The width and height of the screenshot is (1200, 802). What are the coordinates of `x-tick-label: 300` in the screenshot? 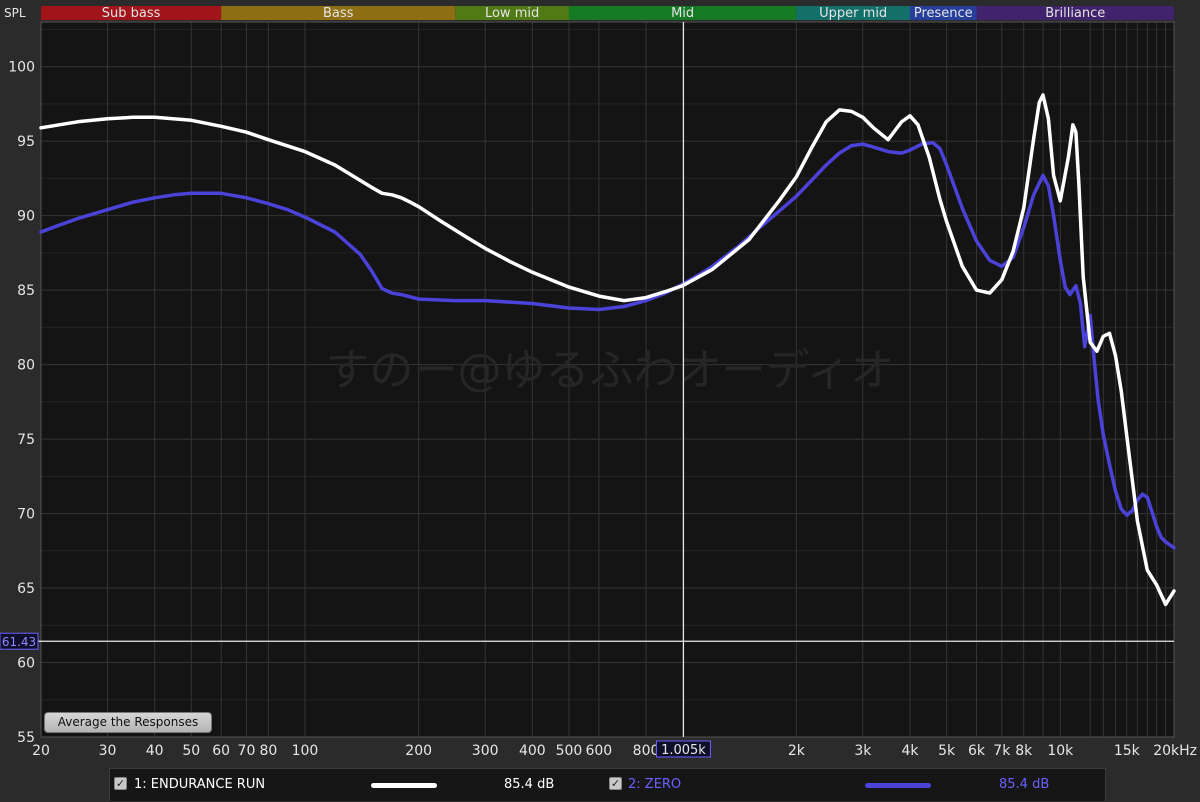 It's located at (485, 751).